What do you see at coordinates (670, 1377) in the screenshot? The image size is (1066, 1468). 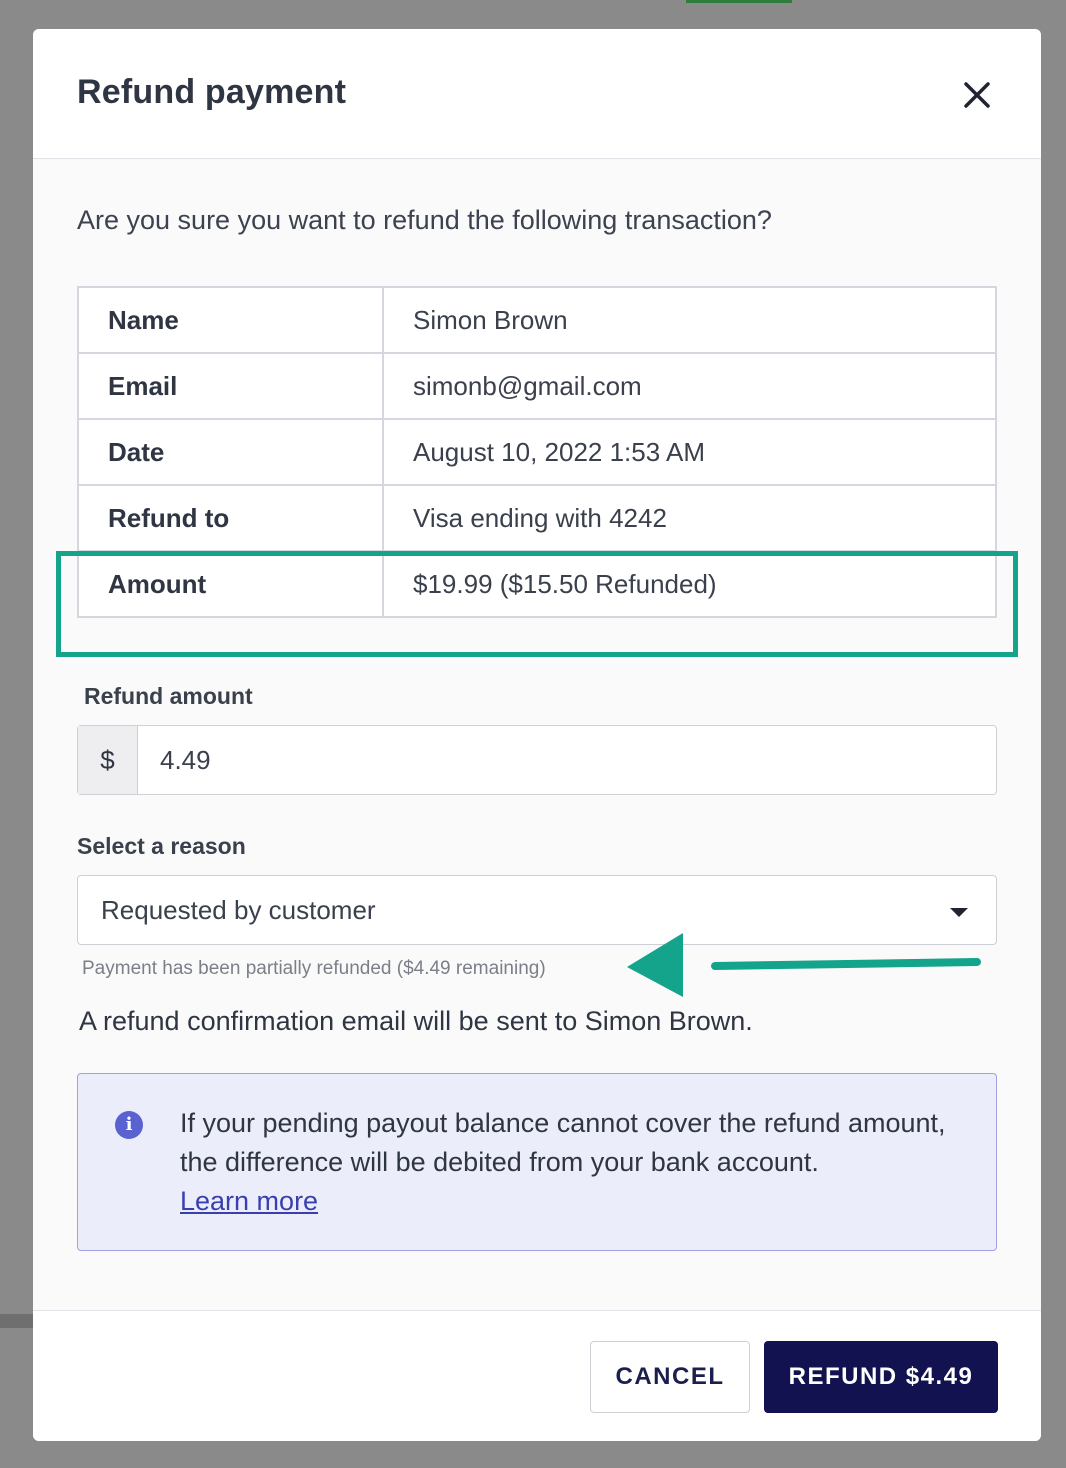 I see `cancel-button: CANCEL` at bounding box center [670, 1377].